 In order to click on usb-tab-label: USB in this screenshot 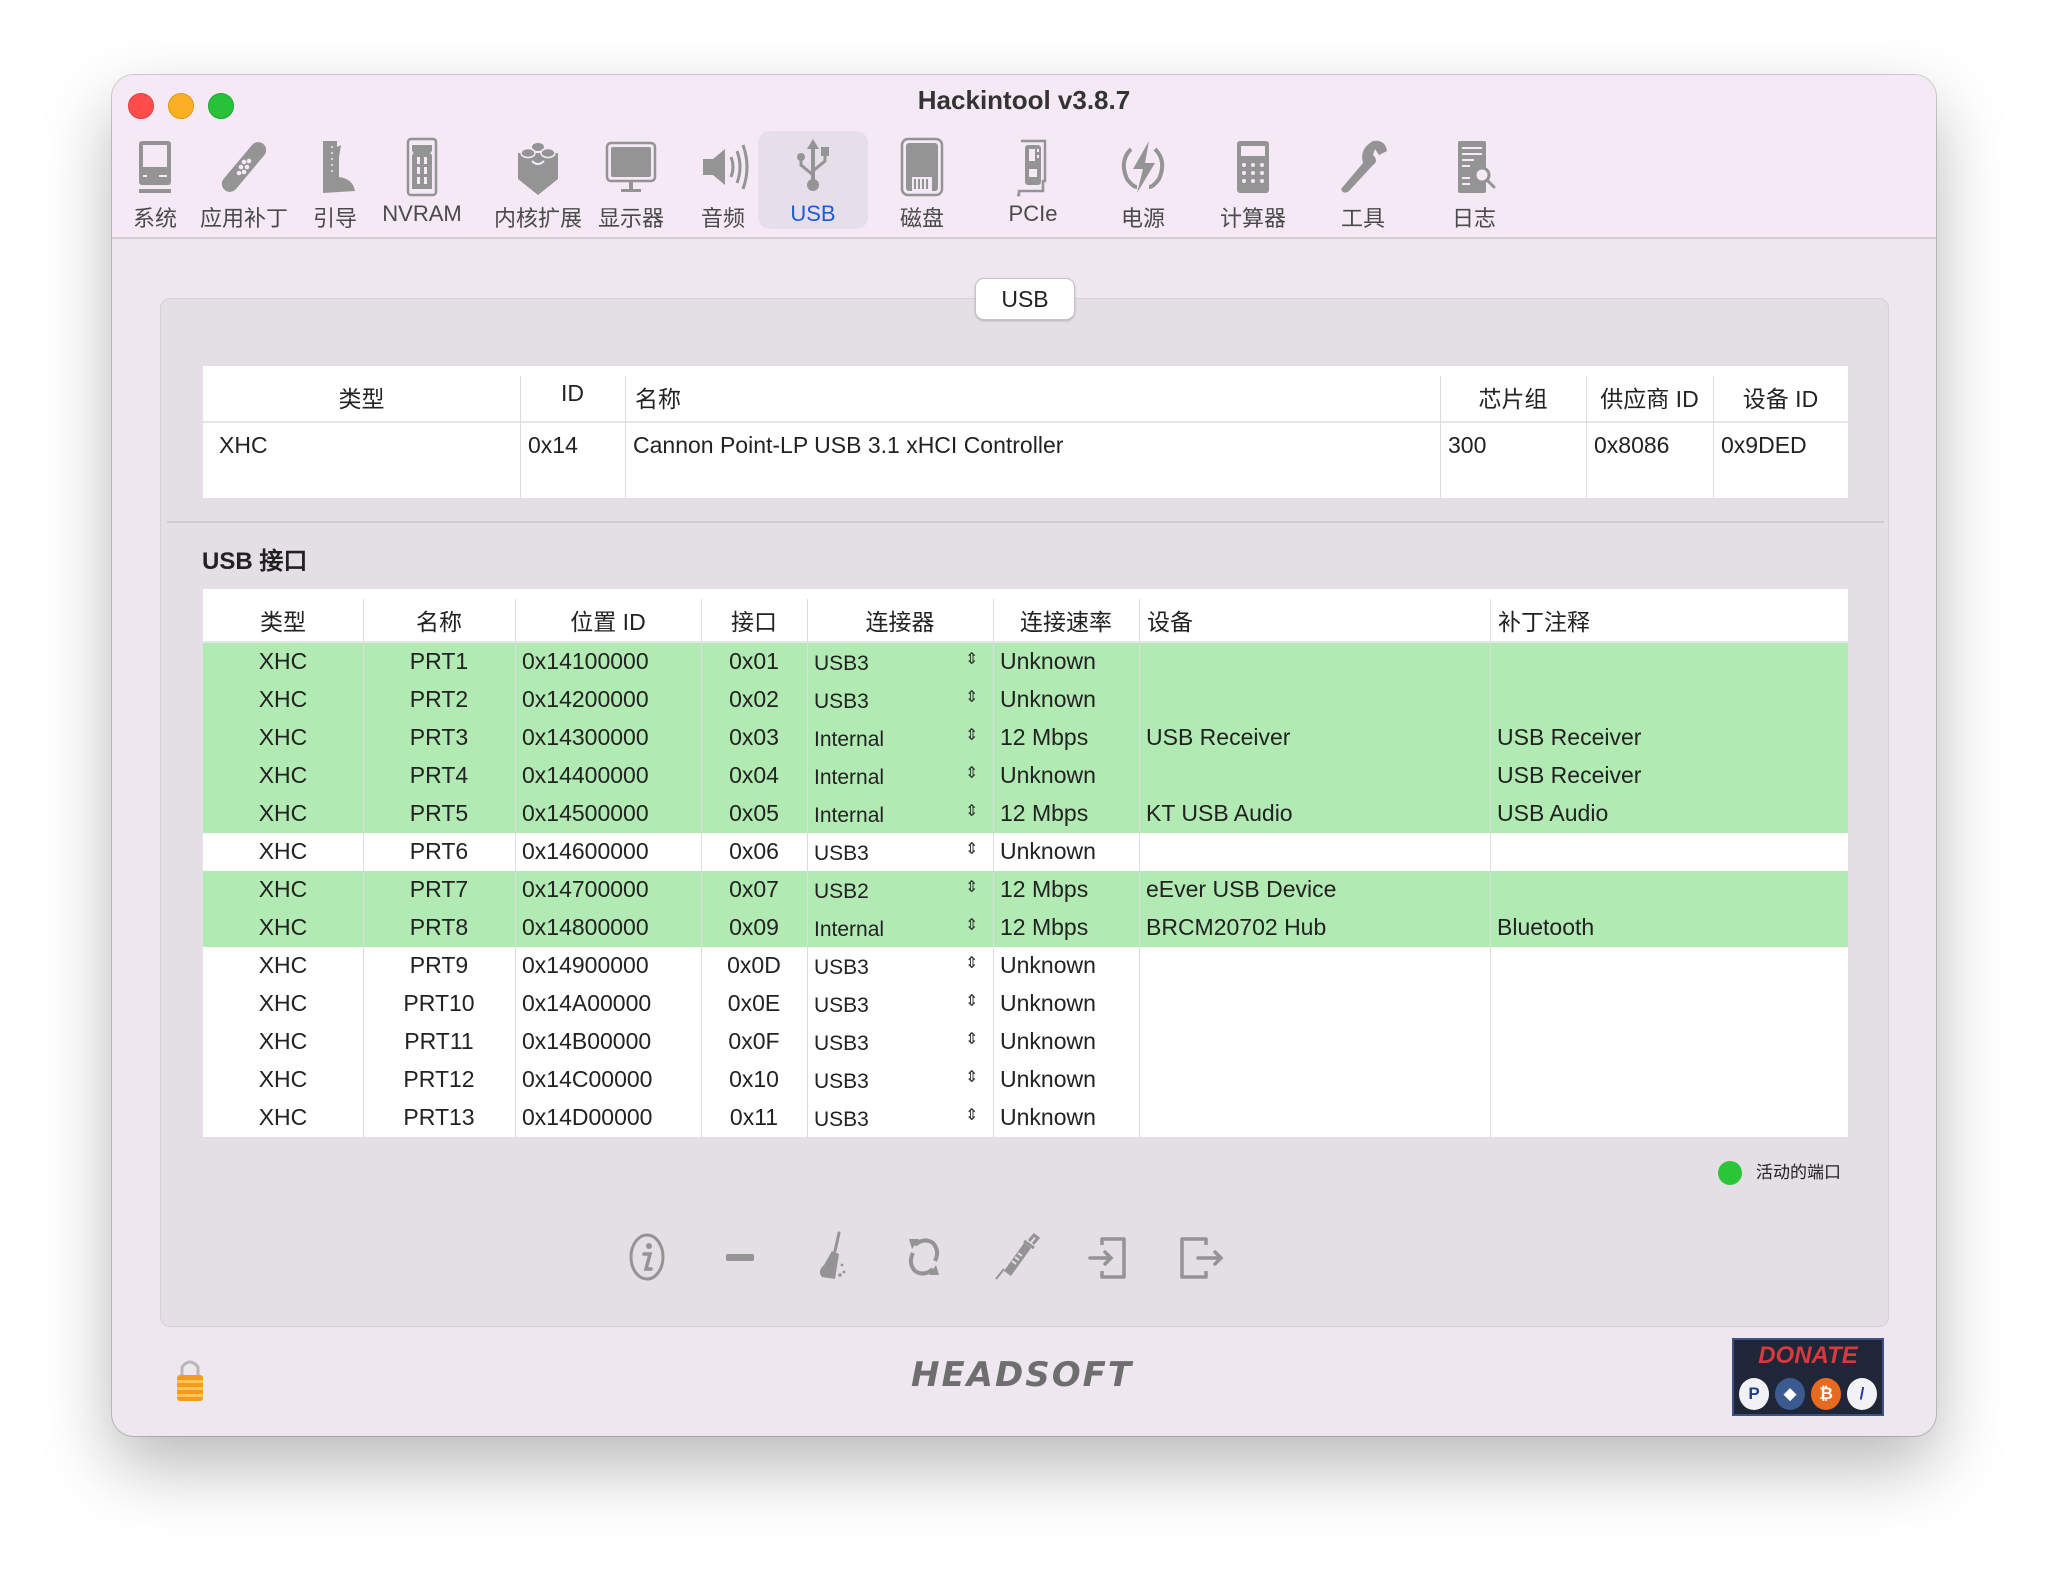, I will do `click(1025, 299)`.